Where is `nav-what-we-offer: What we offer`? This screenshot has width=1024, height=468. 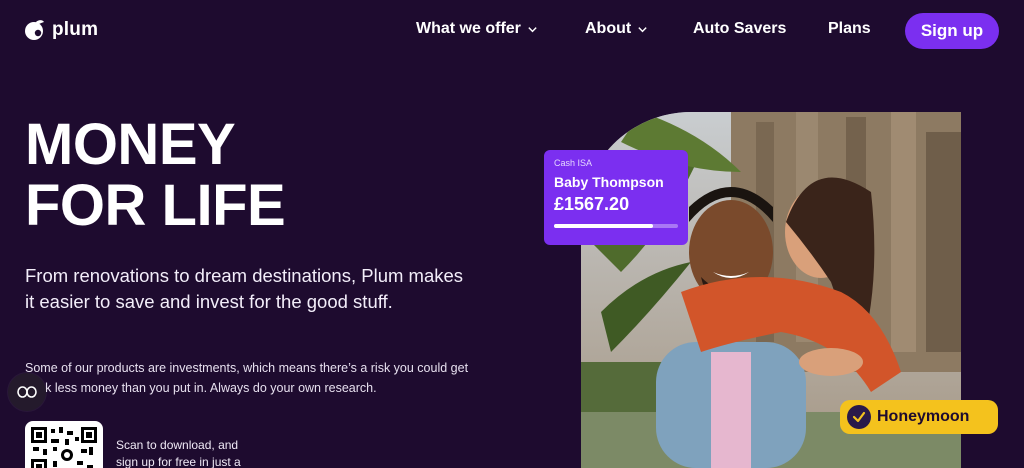
nav-what-we-offer: What we offer is located at coordinates (477, 29).